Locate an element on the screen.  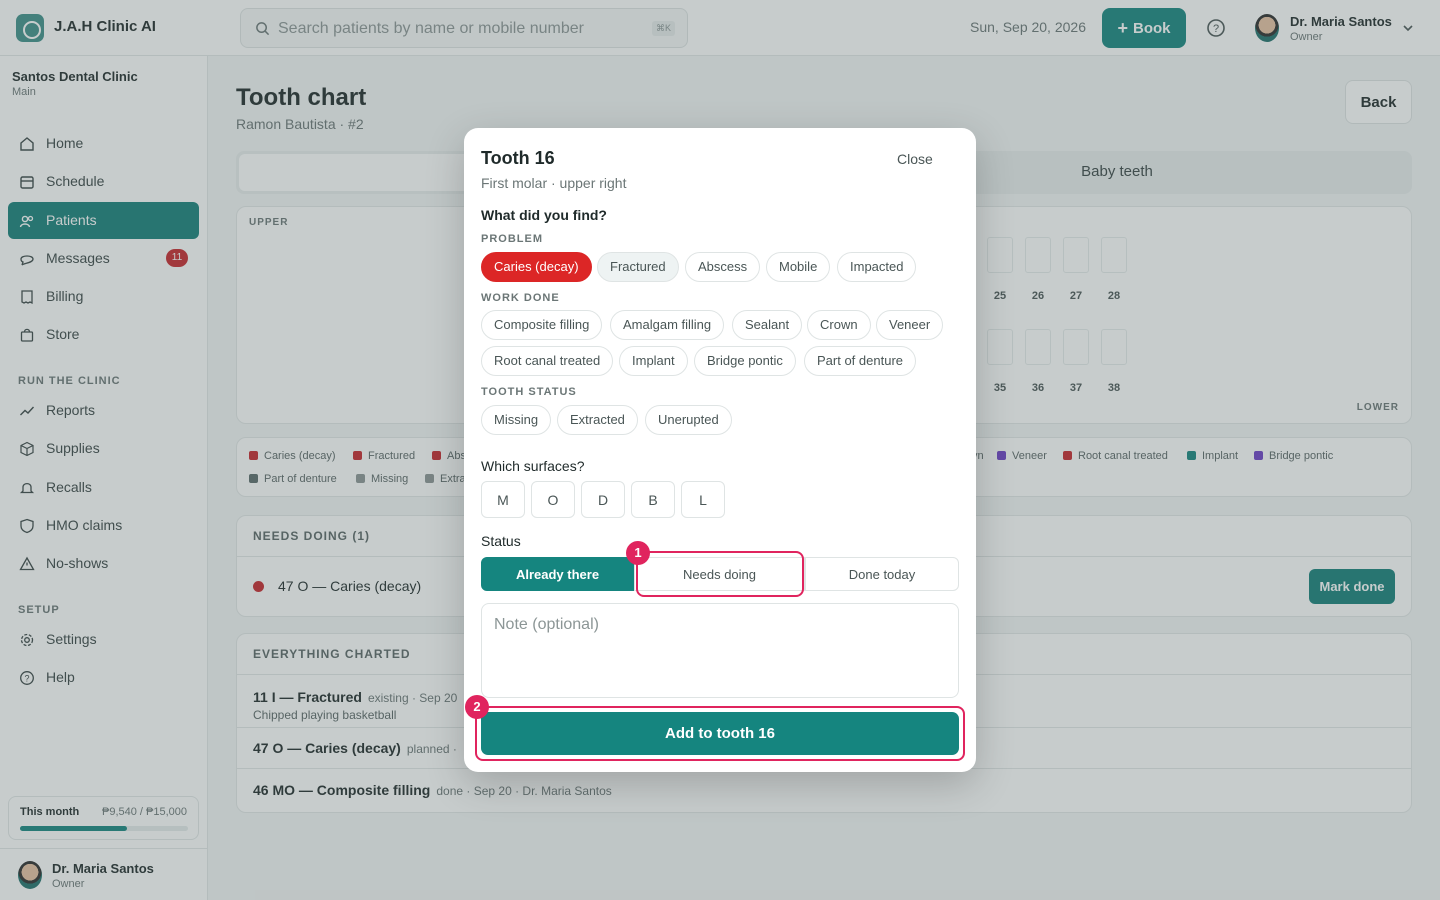
surface-o-button: O is located at coordinates (553, 499).